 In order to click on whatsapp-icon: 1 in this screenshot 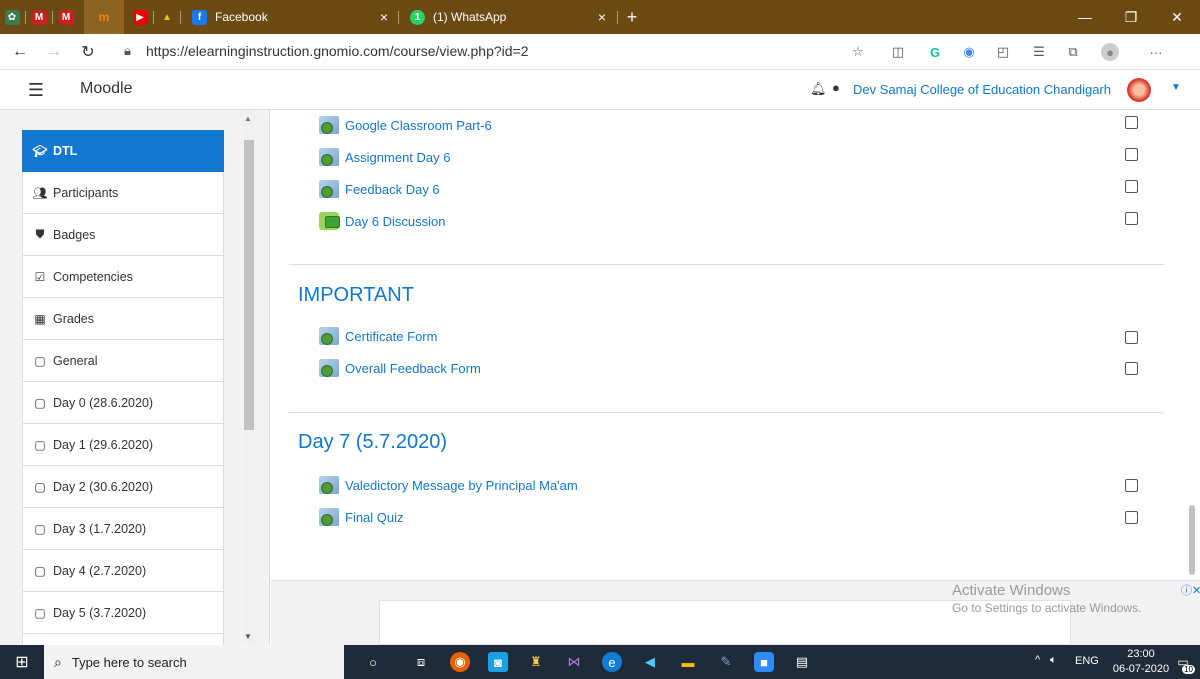, I will do `click(417, 17)`.